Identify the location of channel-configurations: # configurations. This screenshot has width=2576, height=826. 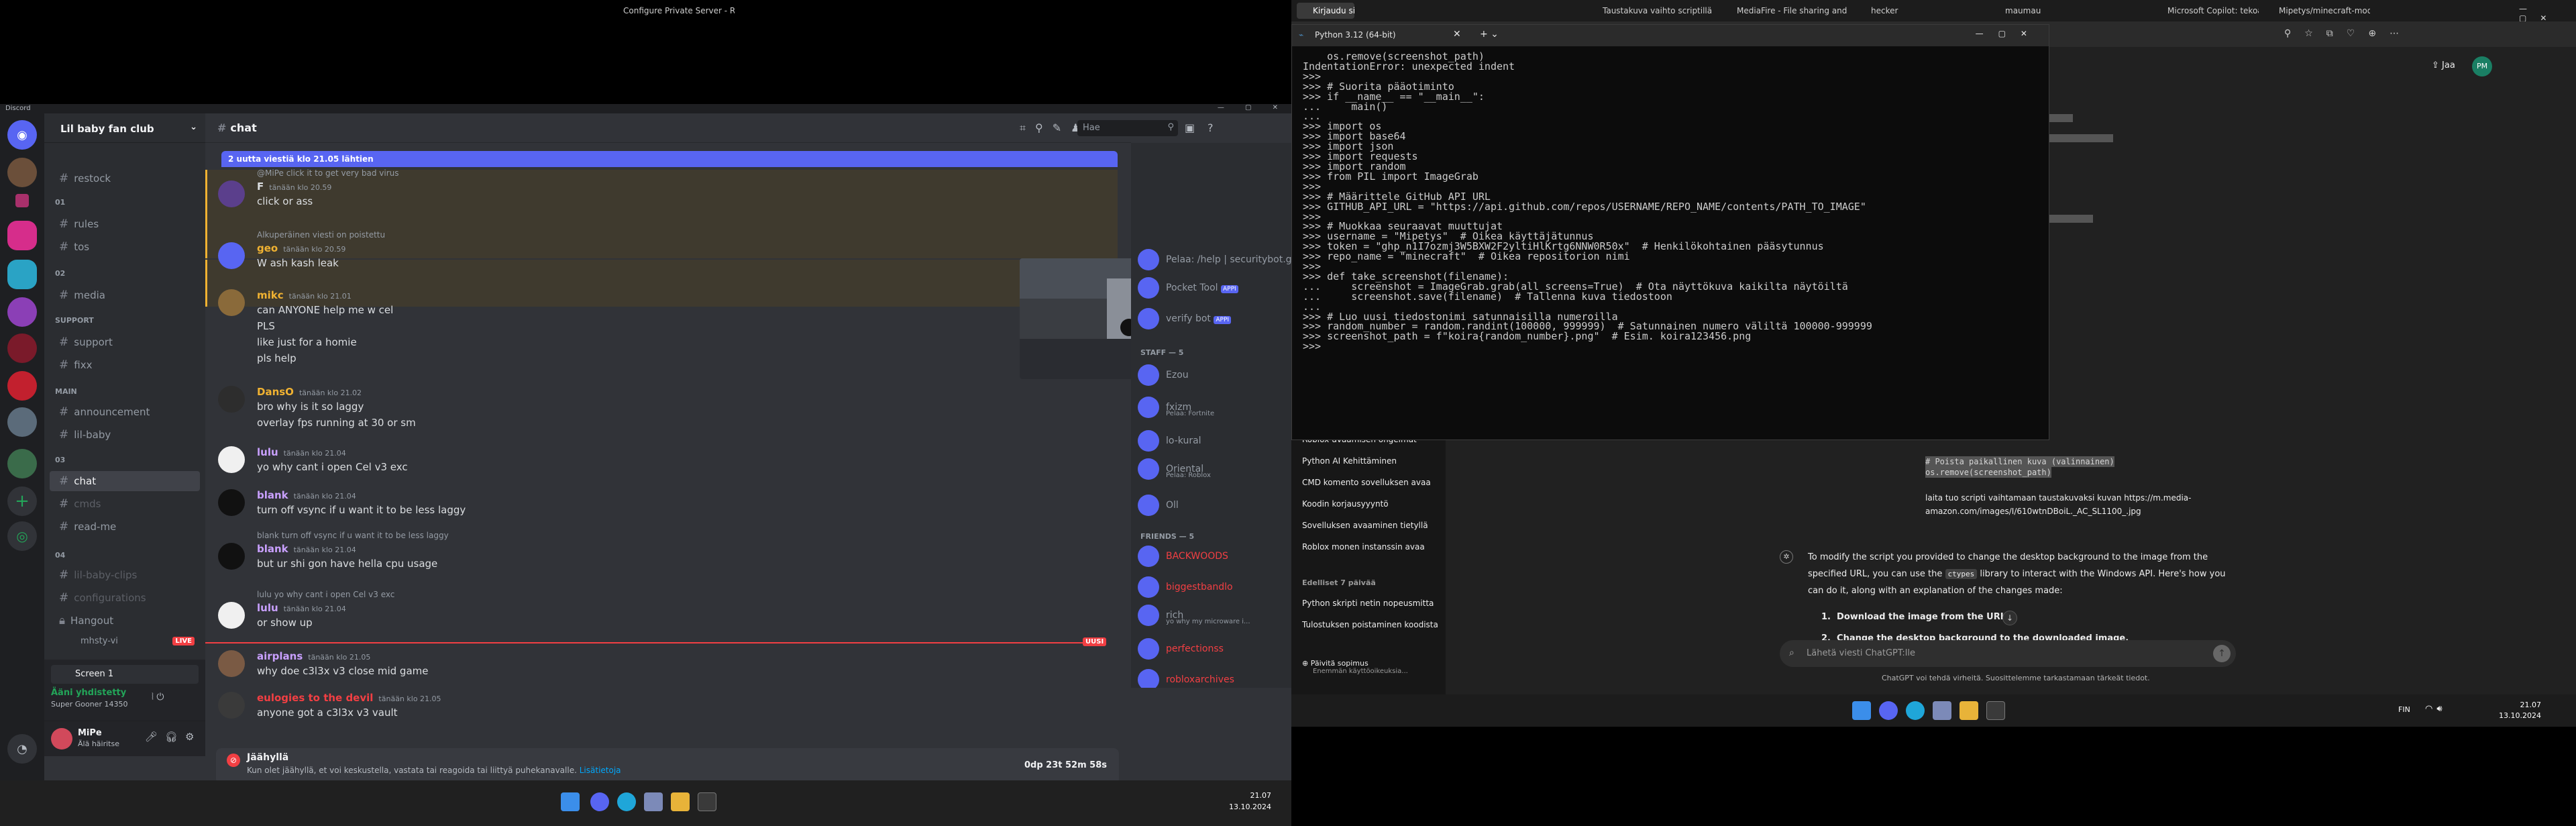
(125, 598).